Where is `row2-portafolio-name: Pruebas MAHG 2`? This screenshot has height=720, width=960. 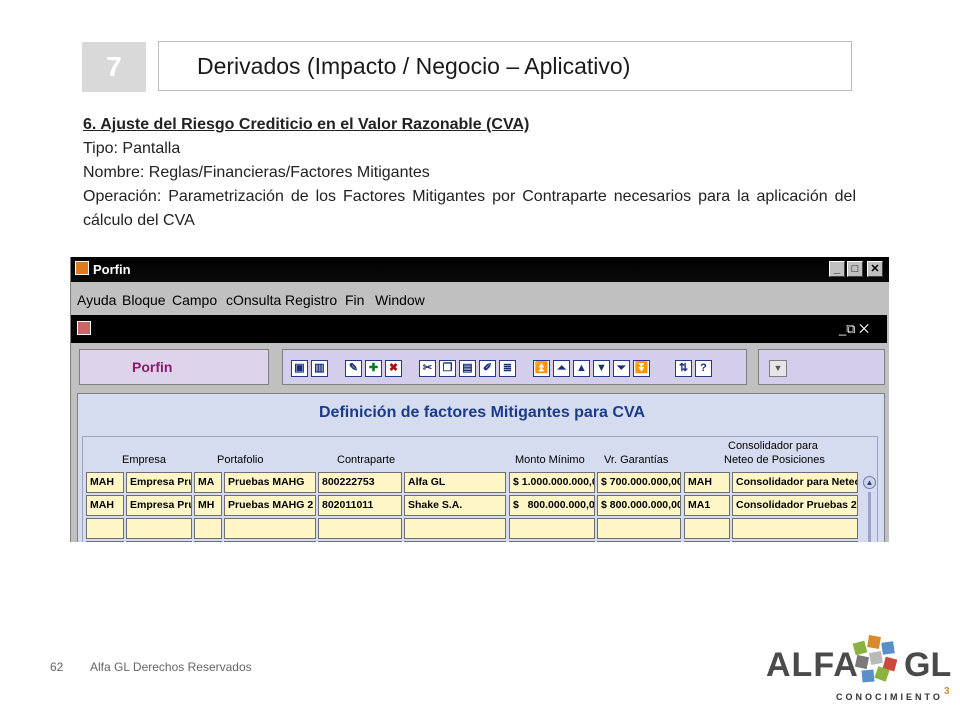
row2-portafolio-name: Pruebas MAHG 2 is located at coordinates (270, 505).